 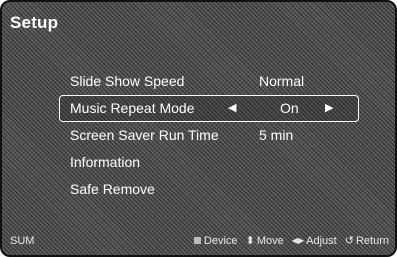 What do you see at coordinates (144, 135) in the screenshot?
I see `menu-item-label: Screen Saver Run Time` at bounding box center [144, 135].